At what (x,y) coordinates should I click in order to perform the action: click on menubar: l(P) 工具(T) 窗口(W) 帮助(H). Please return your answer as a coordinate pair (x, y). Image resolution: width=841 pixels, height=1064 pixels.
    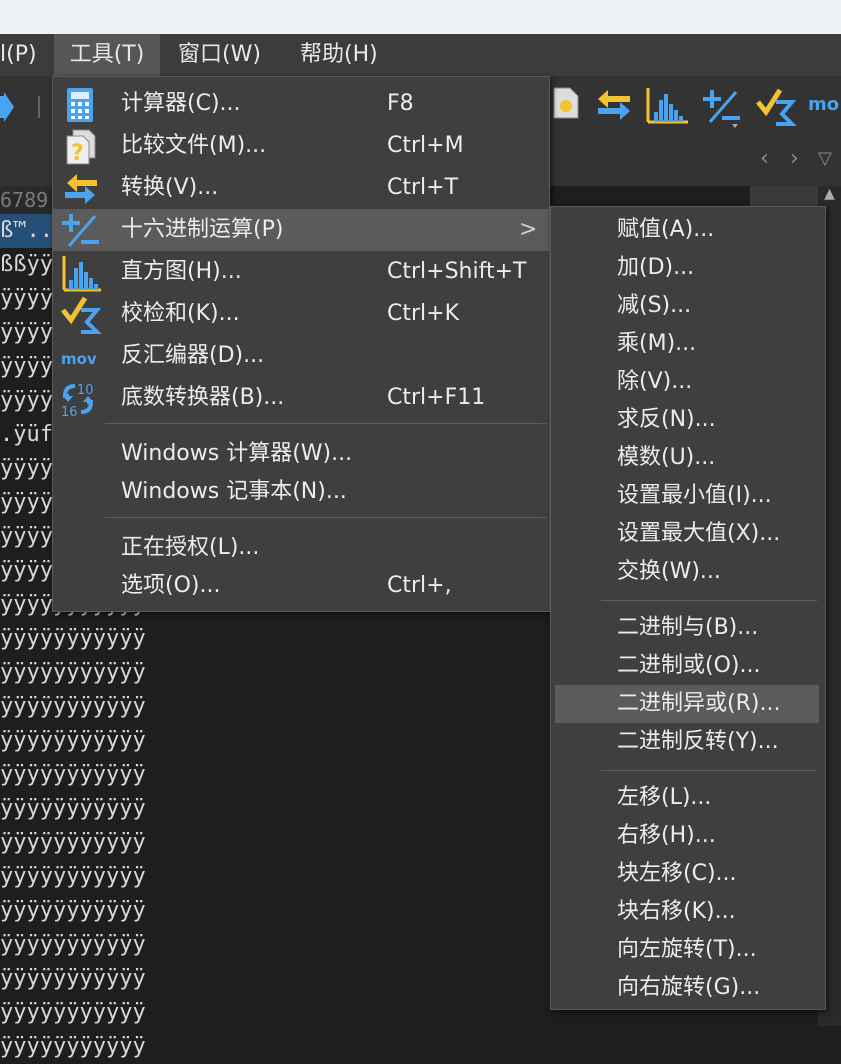
    Looking at the image, I should click on (420, 55).